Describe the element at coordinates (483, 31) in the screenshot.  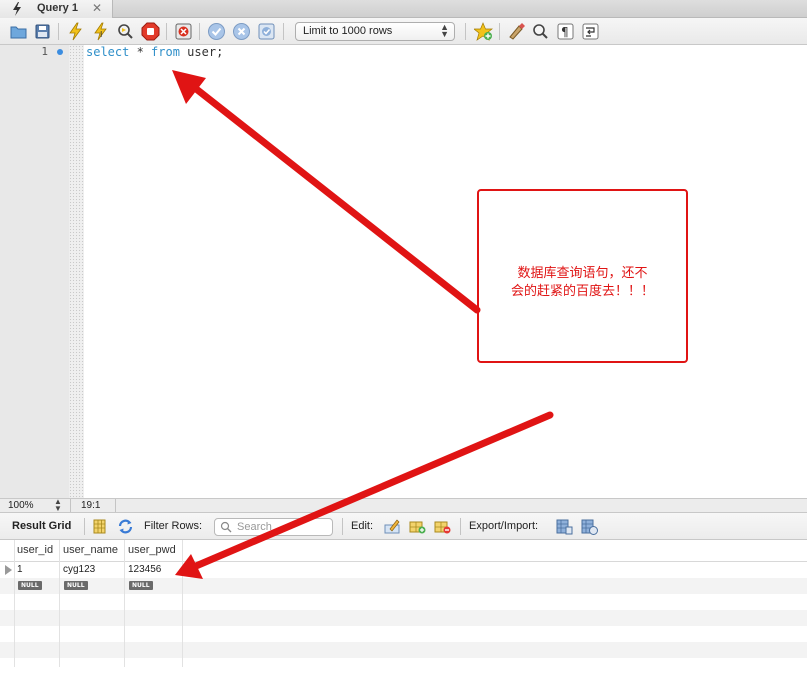
I see `add-snippet-icon` at that location.